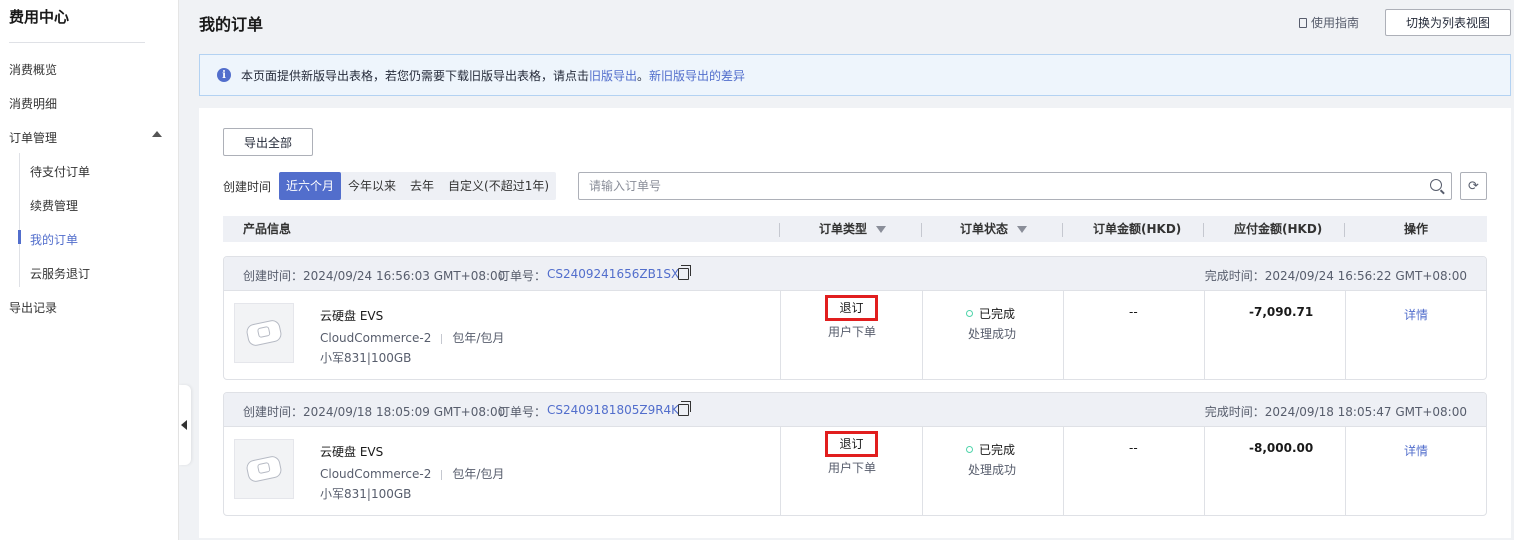  What do you see at coordinates (267, 229) in the screenshot?
I see `column-product-info: 产品信息` at bounding box center [267, 229].